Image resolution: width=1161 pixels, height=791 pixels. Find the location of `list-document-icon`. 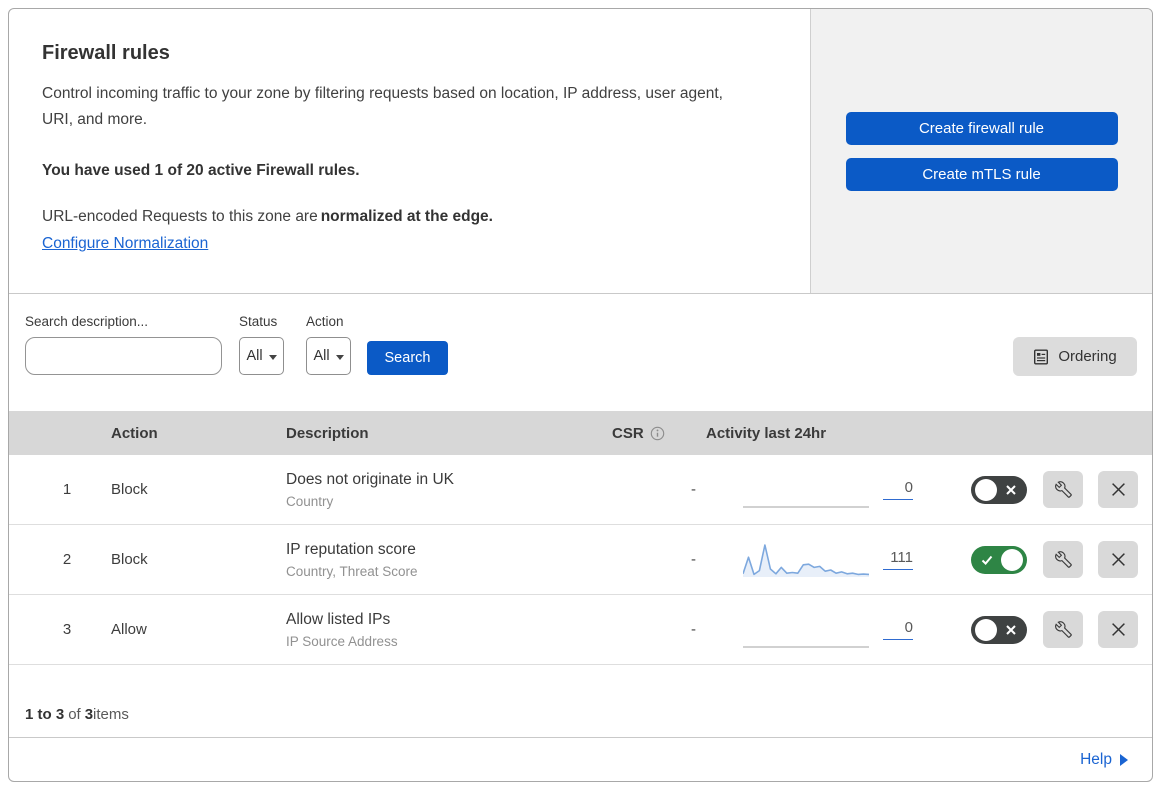

list-document-icon is located at coordinates (1041, 357).